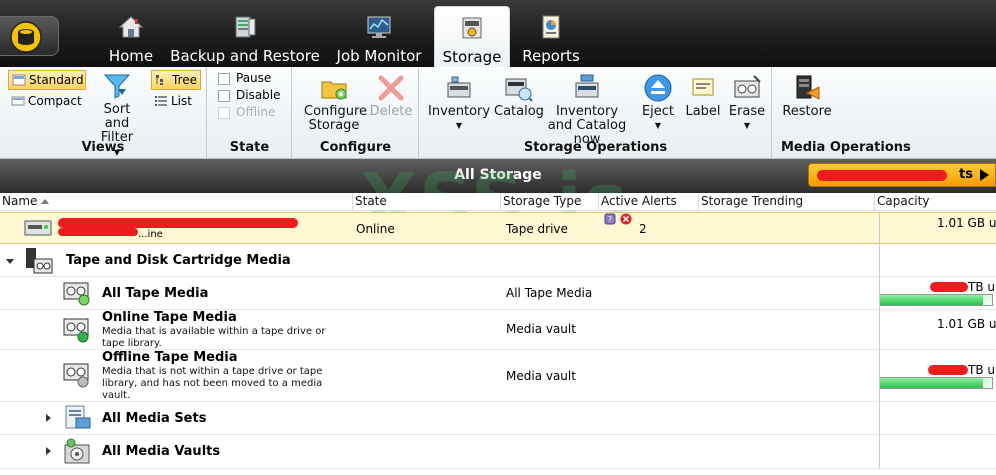 The image size is (996, 475). What do you see at coordinates (371, 201) in the screenshot?
I see `column-label: State` at bounding box center [371, 201].